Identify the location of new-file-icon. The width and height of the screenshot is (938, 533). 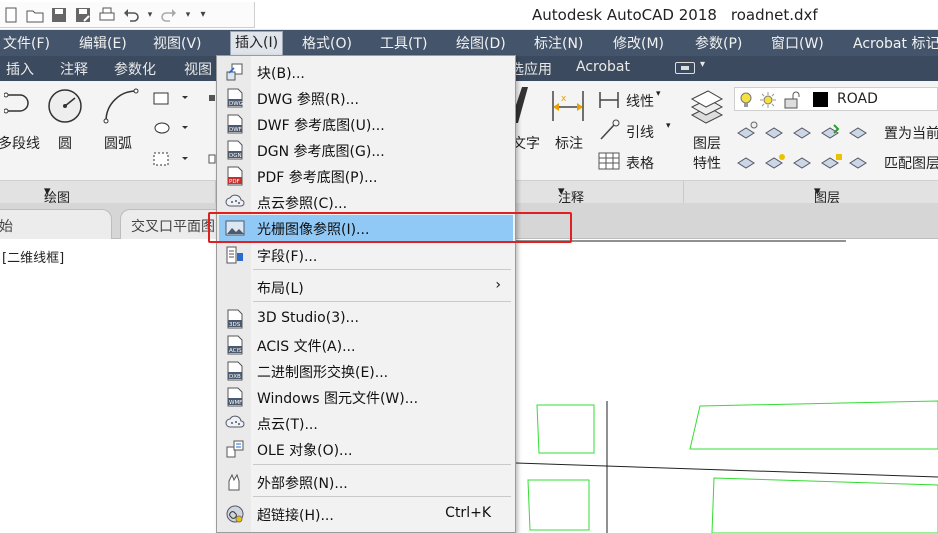
(11, 15).